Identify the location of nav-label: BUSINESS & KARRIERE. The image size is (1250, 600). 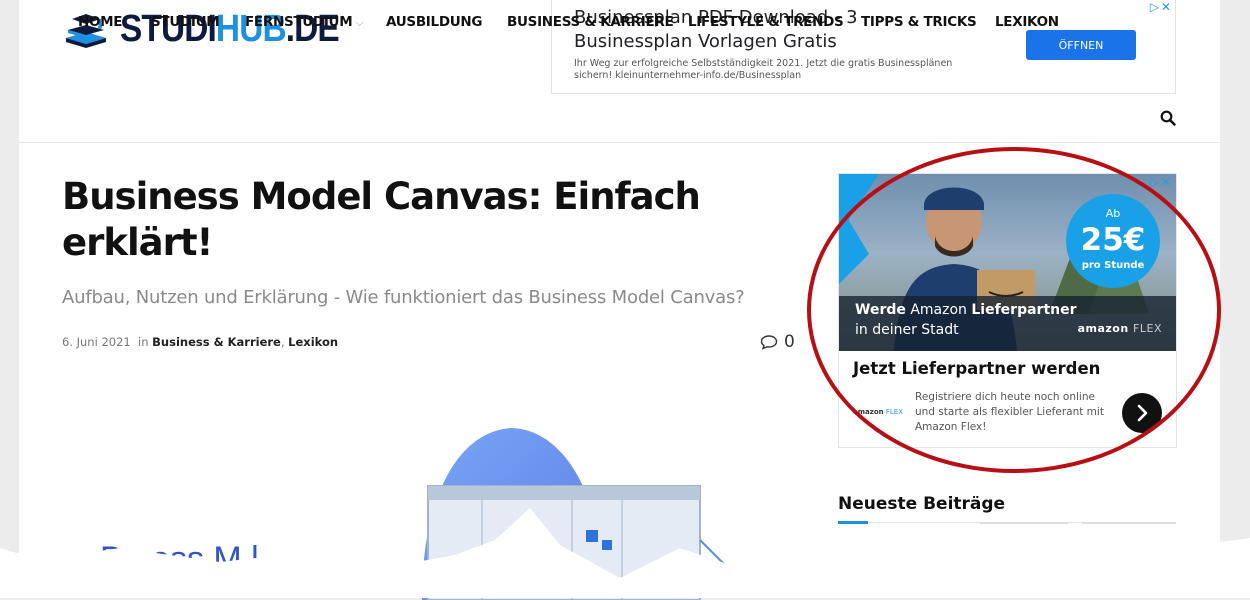
(590, 22).